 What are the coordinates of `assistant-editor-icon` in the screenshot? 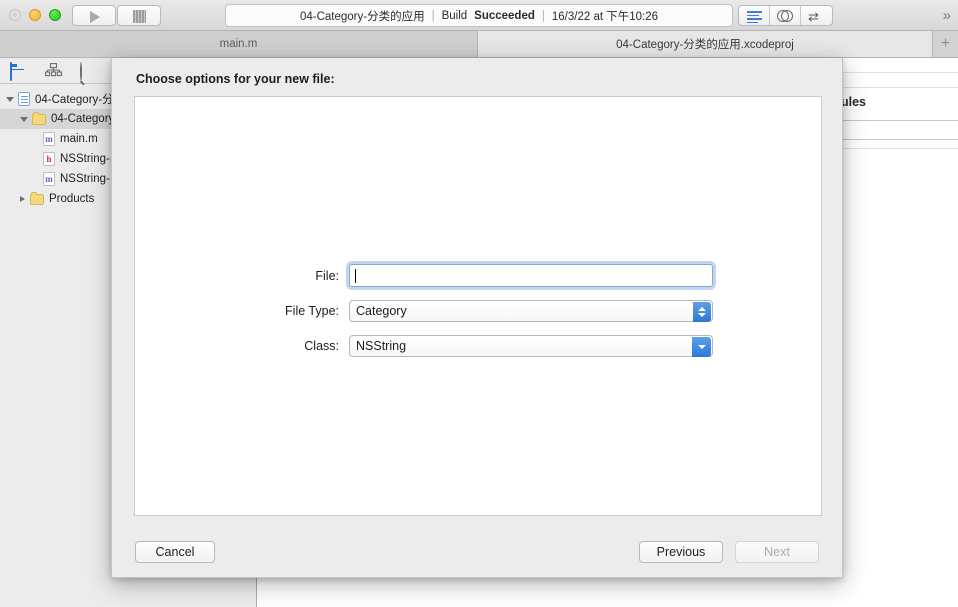 It's located at (785, 16).